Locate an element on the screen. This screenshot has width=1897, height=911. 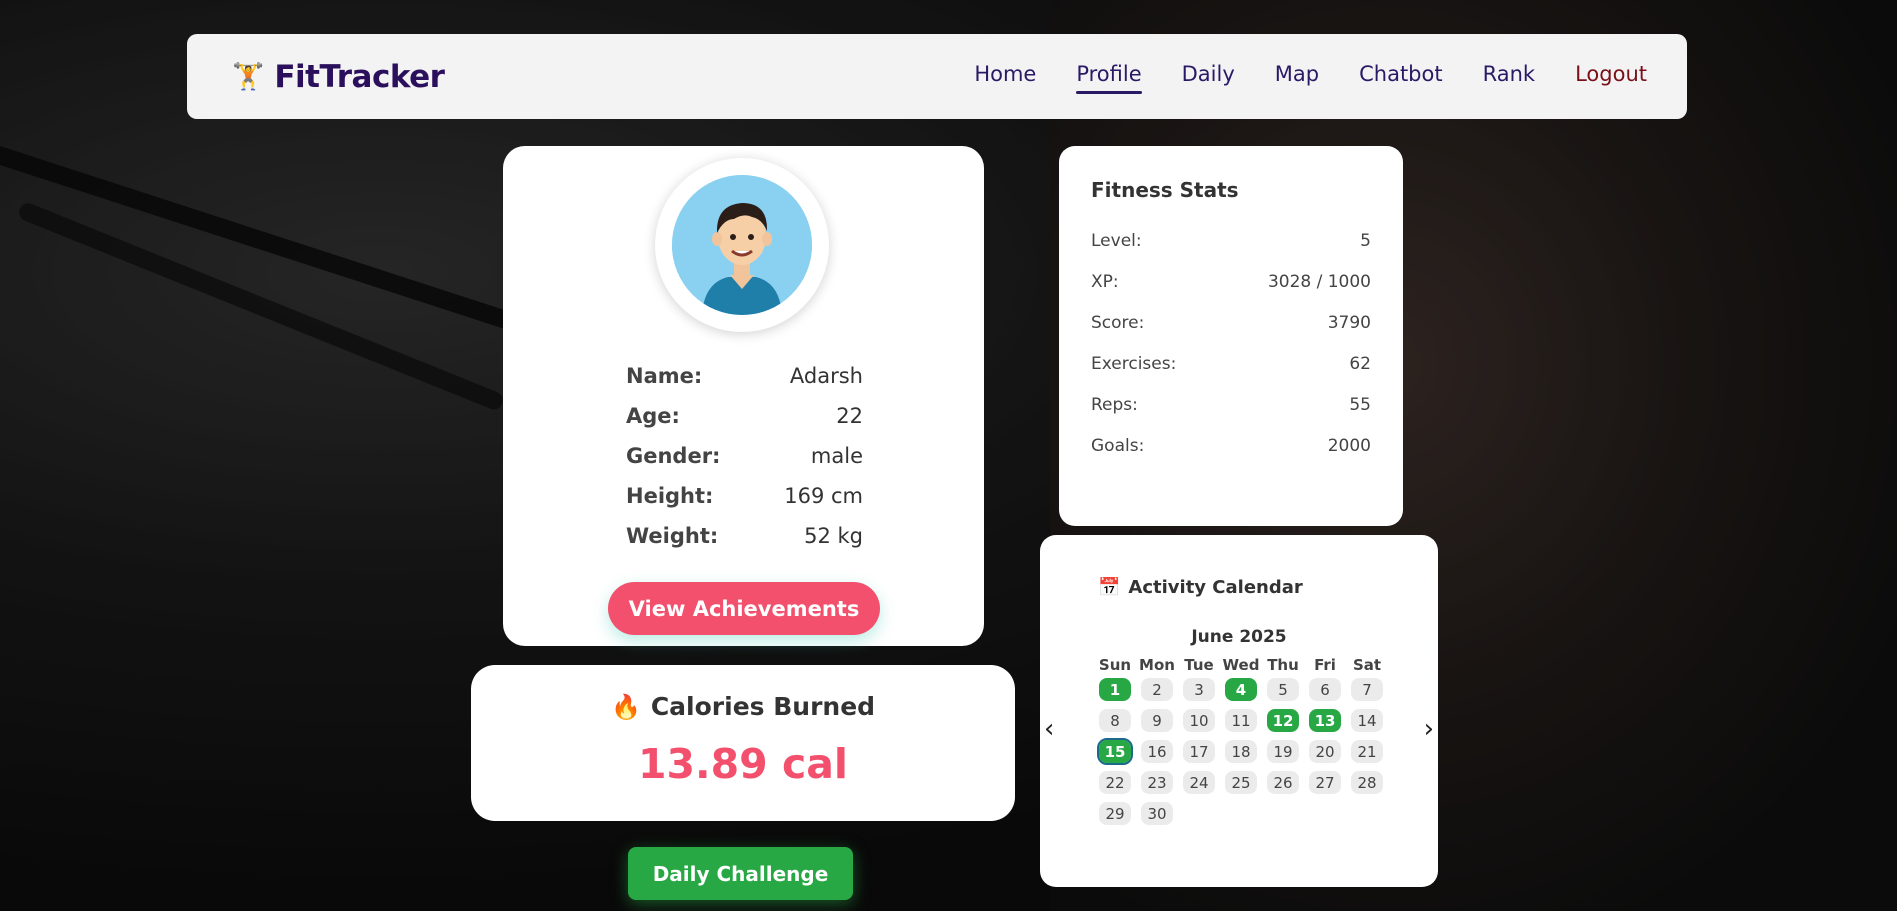
calendar-day-number: 8 is located at coordinates (1115, 720).